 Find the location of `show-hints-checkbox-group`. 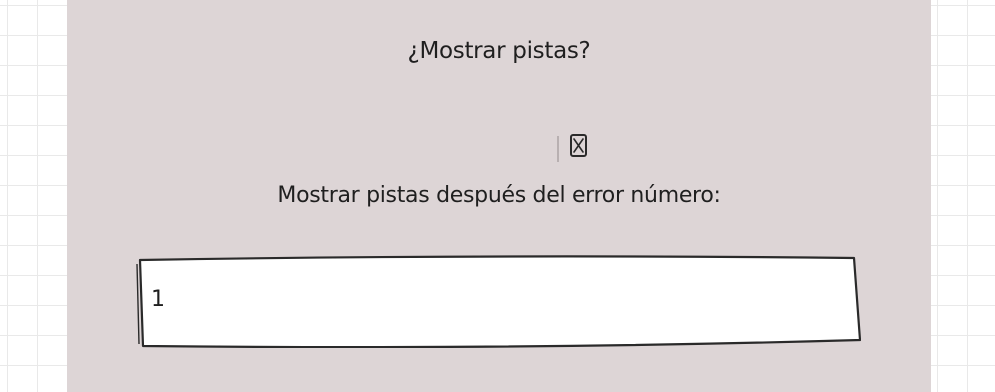

show-hints-checkbox-group is located at coordinates (577, 147).